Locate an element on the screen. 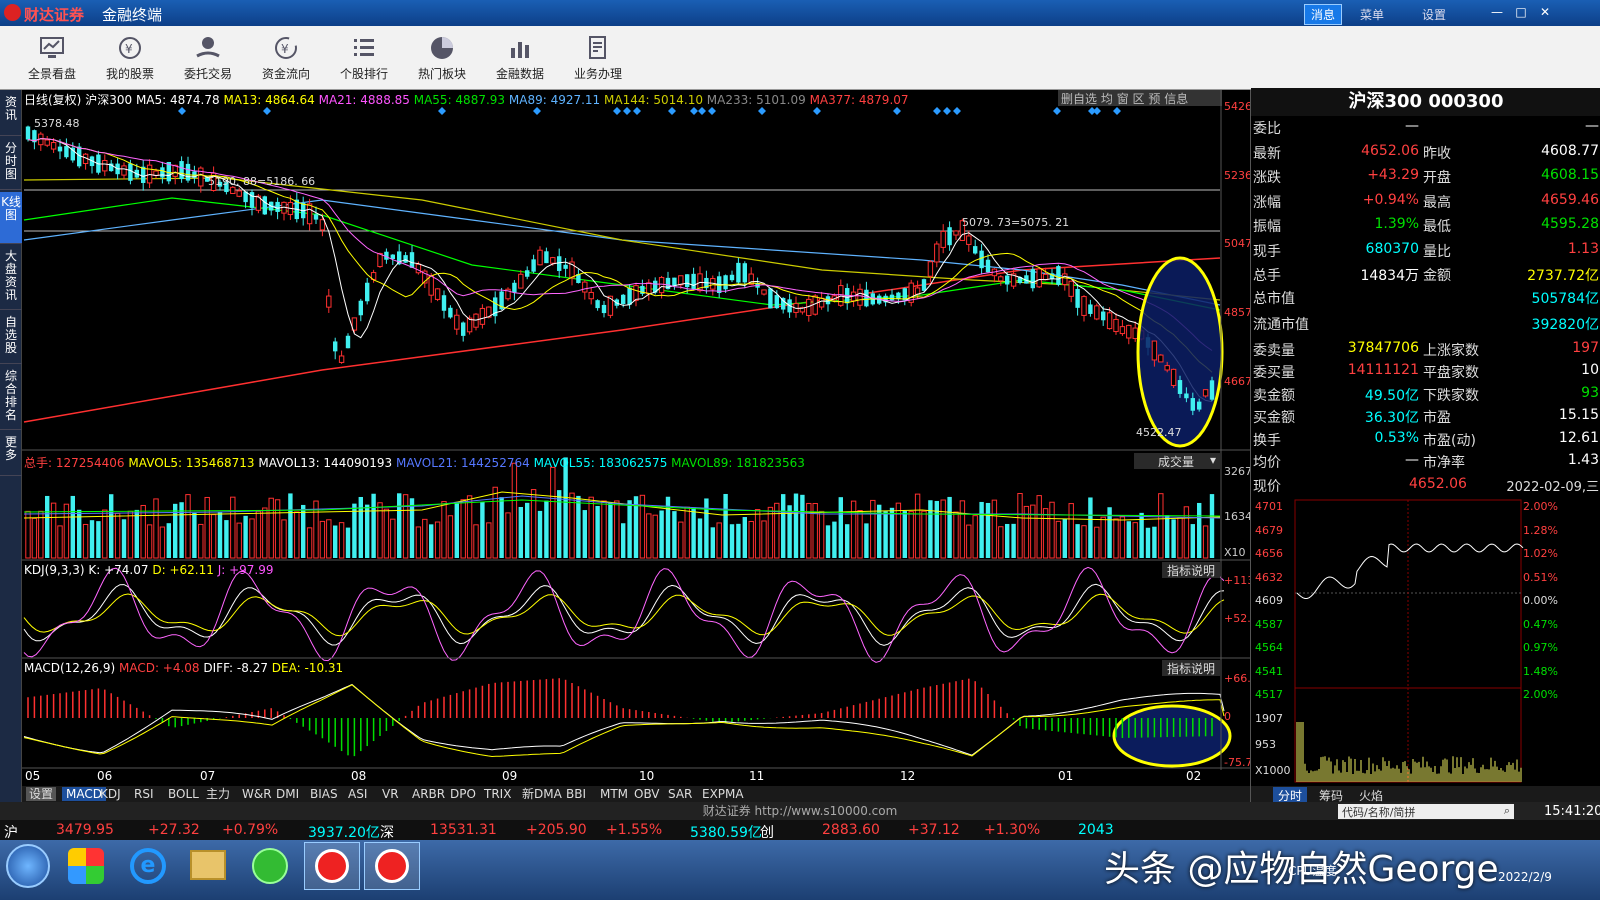  quote-label-2: 昨收 is located at coordinates (1437, 153).